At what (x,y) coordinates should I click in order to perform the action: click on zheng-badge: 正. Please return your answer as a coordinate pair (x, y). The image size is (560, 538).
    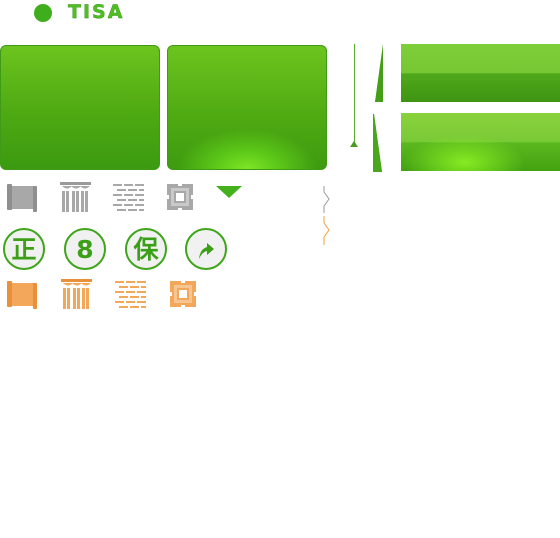
    Looking at the image, I should click on (24, 249).